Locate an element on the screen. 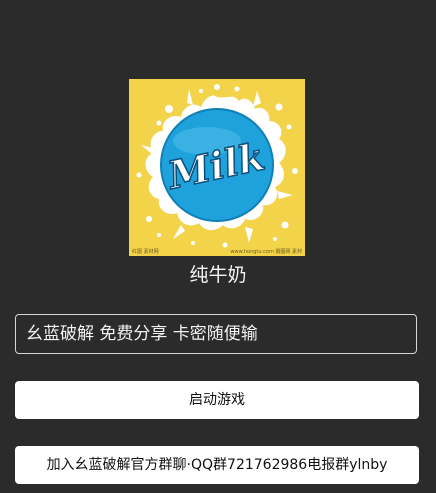  milk-splash-image: Milk is located at coordinates (217, 166).